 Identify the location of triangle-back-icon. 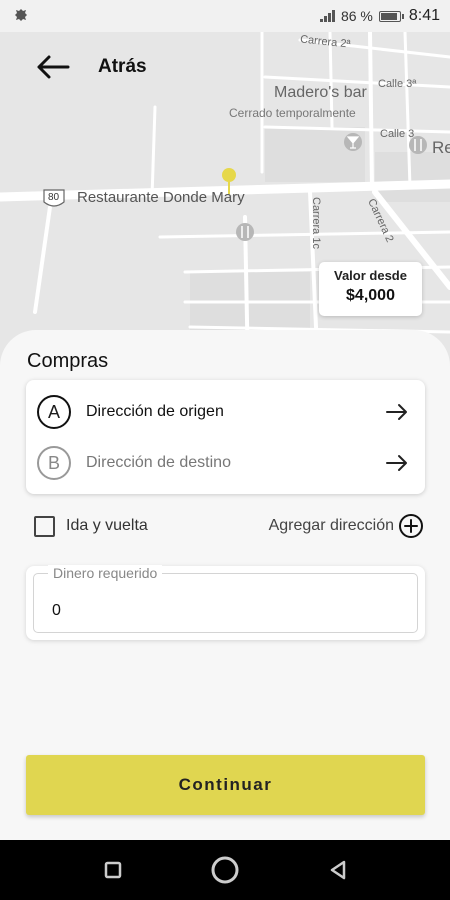
(338, 870).